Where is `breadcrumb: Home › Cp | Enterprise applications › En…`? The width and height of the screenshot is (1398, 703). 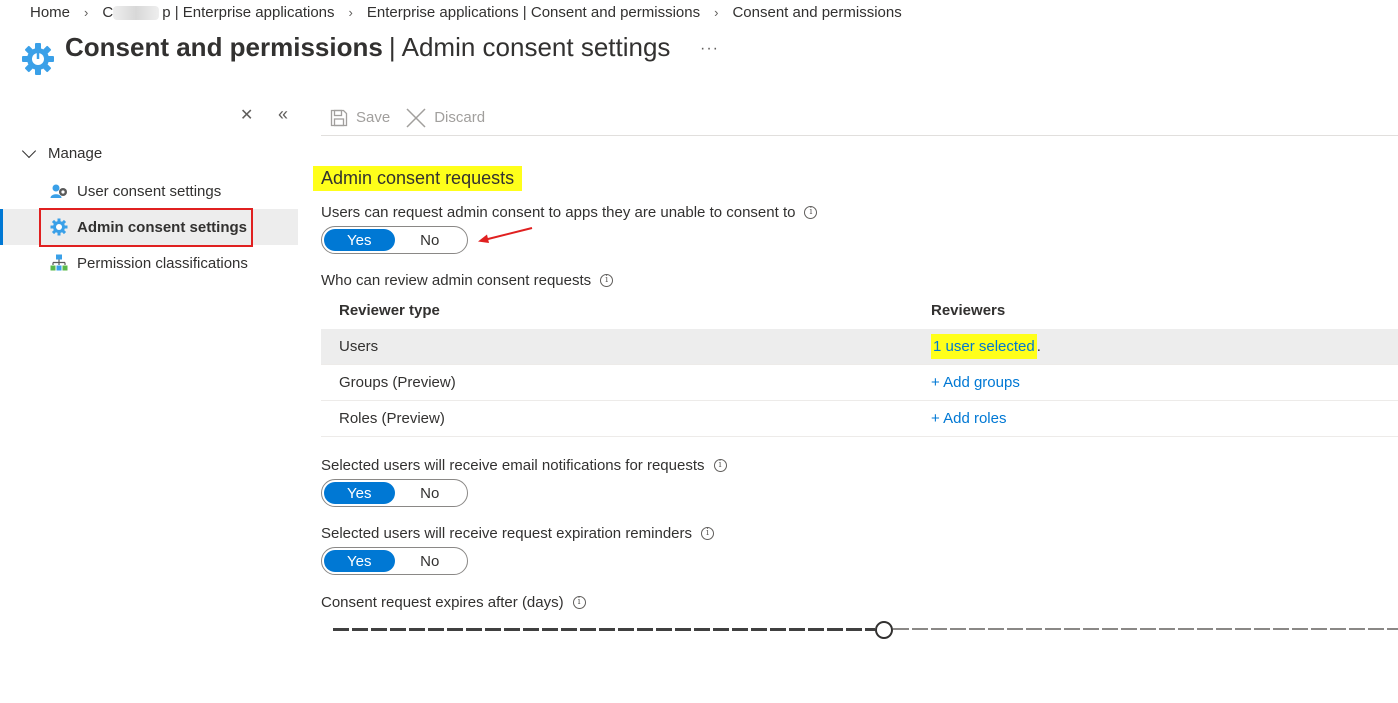
breadcrumb: Home › Cp | Enterprise applications › En… is located at coordinates (466, 12).